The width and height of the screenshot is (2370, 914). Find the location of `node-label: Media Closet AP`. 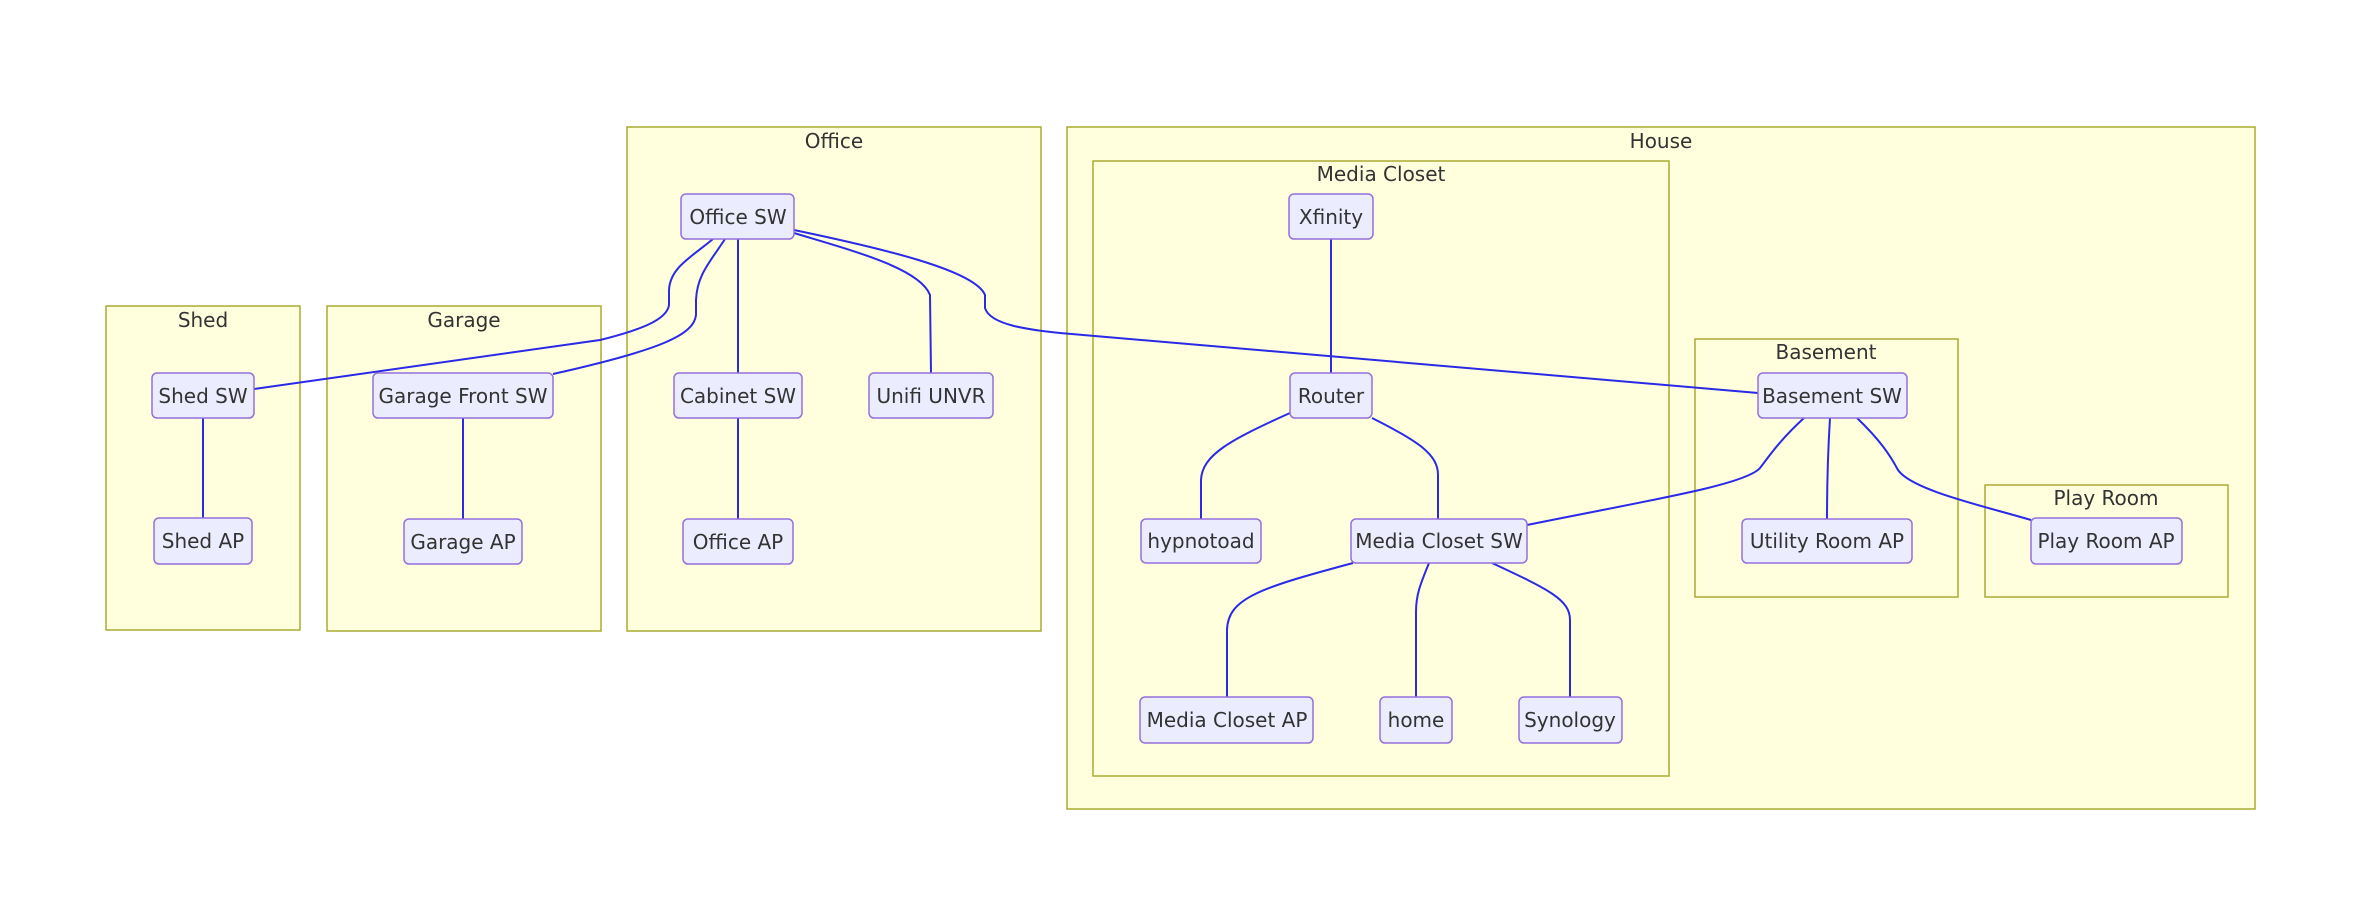

node-label: Media Closet AP is located at coordinates (1227, 720).